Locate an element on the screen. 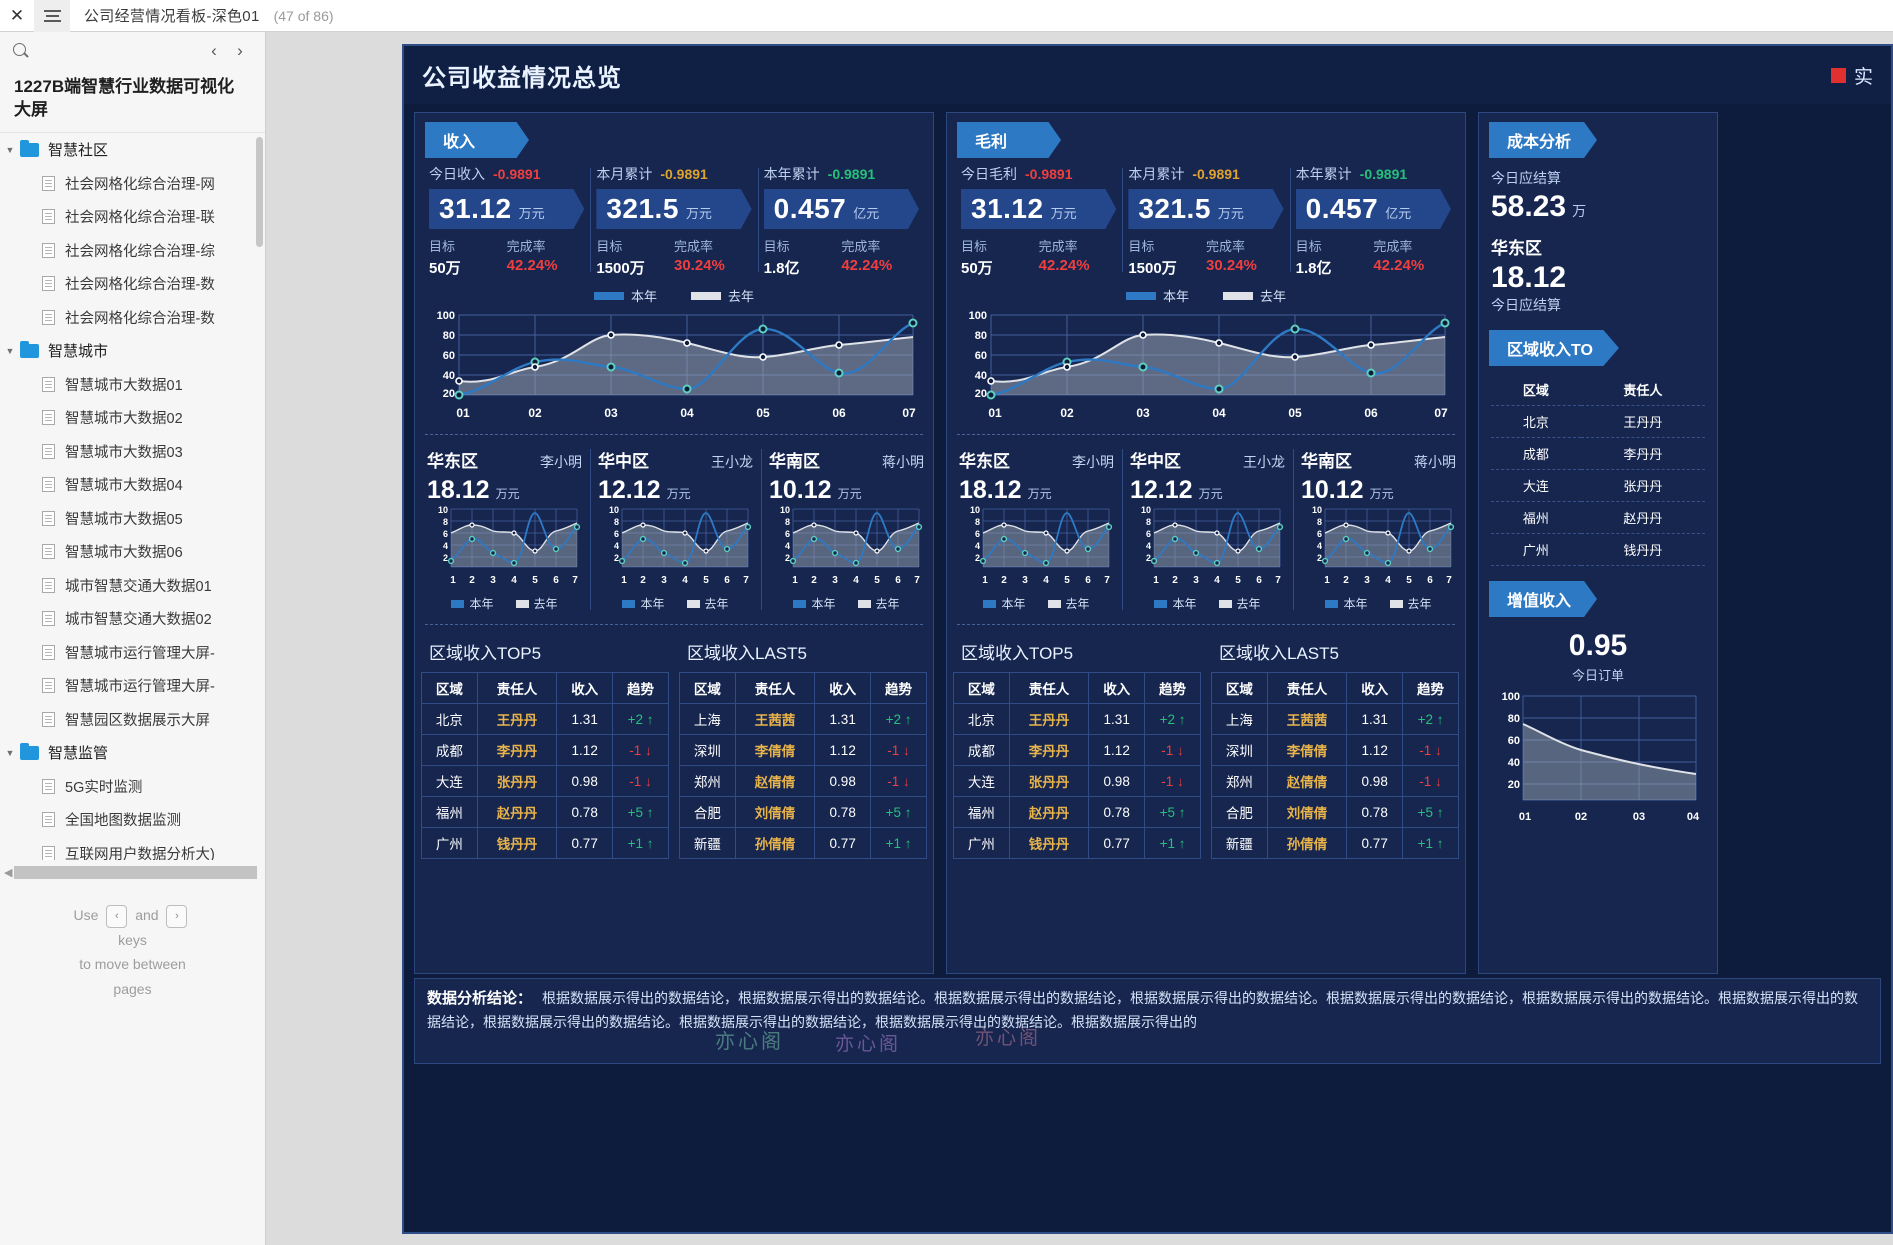 This screenshot has width=1893, height=1245. kpi-target-value: 50万 is located at coordinates (977, 268).